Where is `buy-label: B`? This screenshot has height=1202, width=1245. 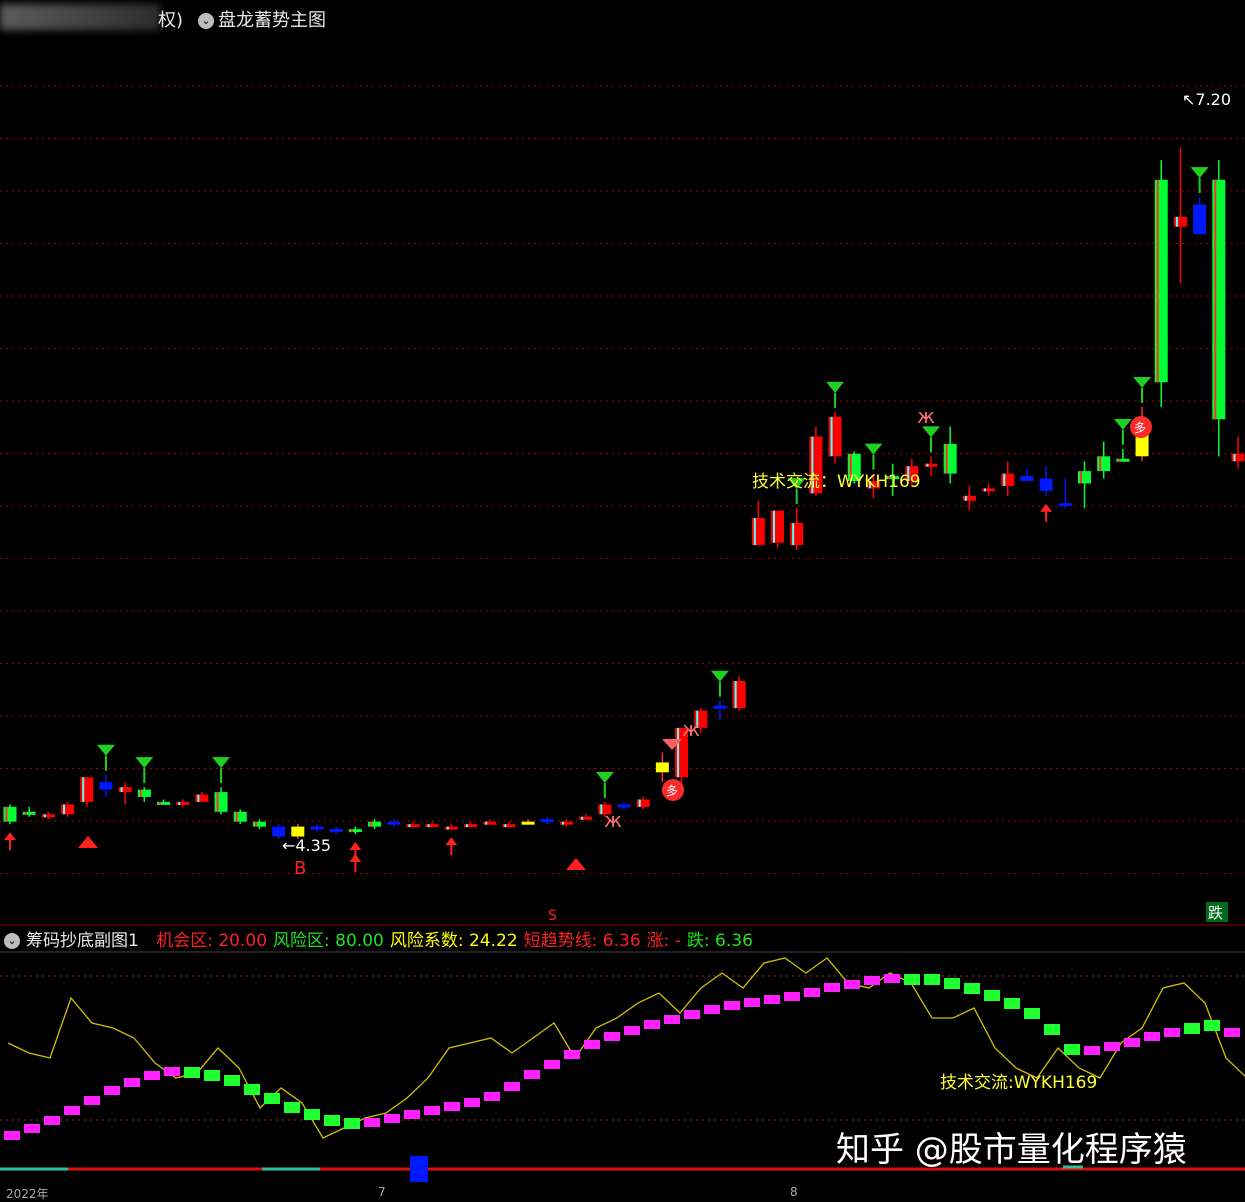
buy-label: B is located at coordinates (300, 868).